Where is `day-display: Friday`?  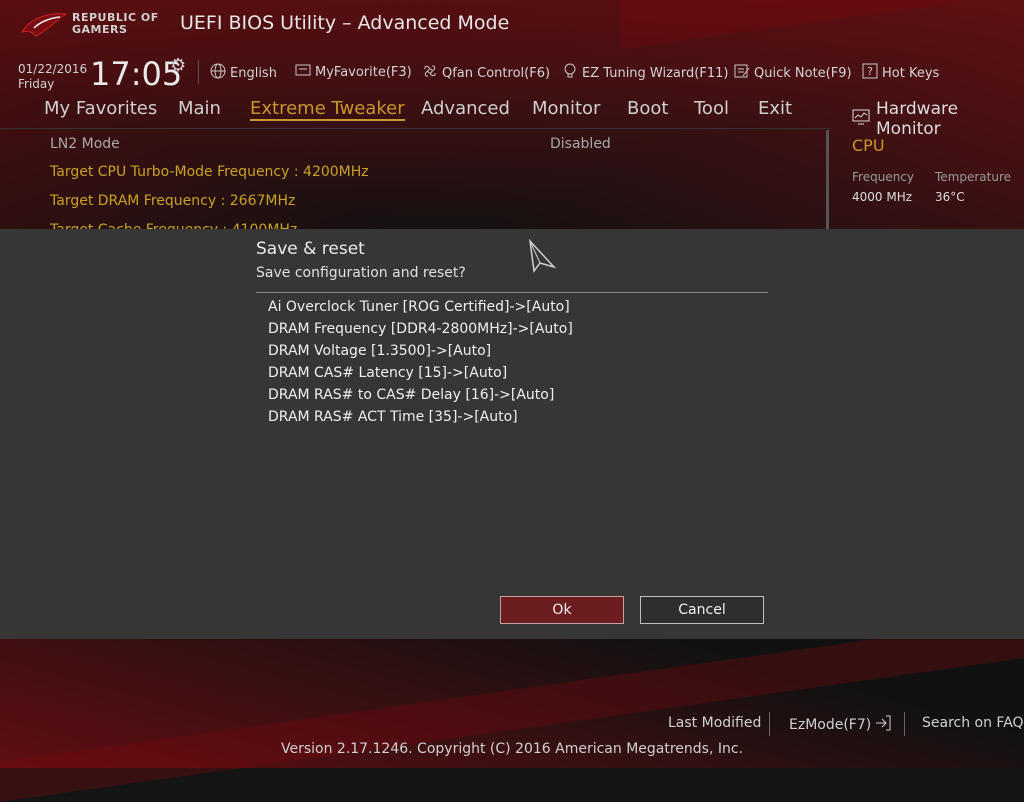
day-display: Friday is located at coordinates (36, 84).